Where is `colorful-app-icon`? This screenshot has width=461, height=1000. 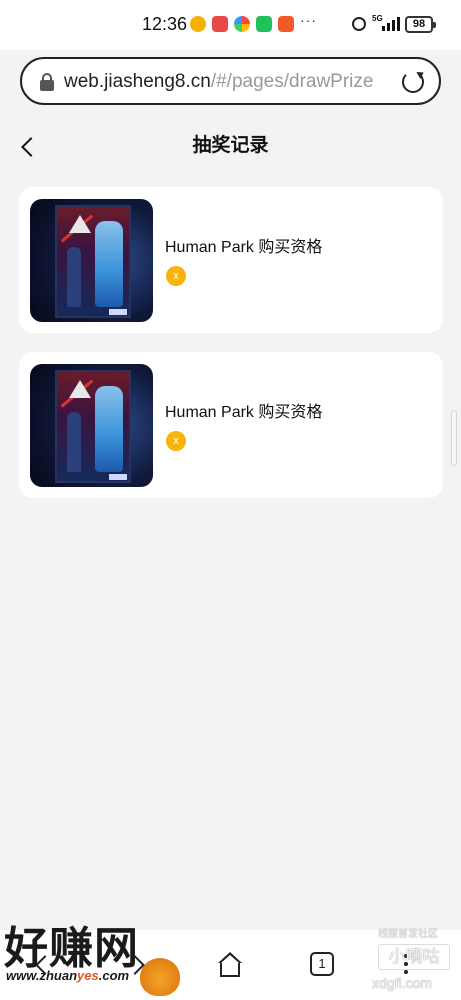
colorful-app-icon is located at coordinates (242, 24).